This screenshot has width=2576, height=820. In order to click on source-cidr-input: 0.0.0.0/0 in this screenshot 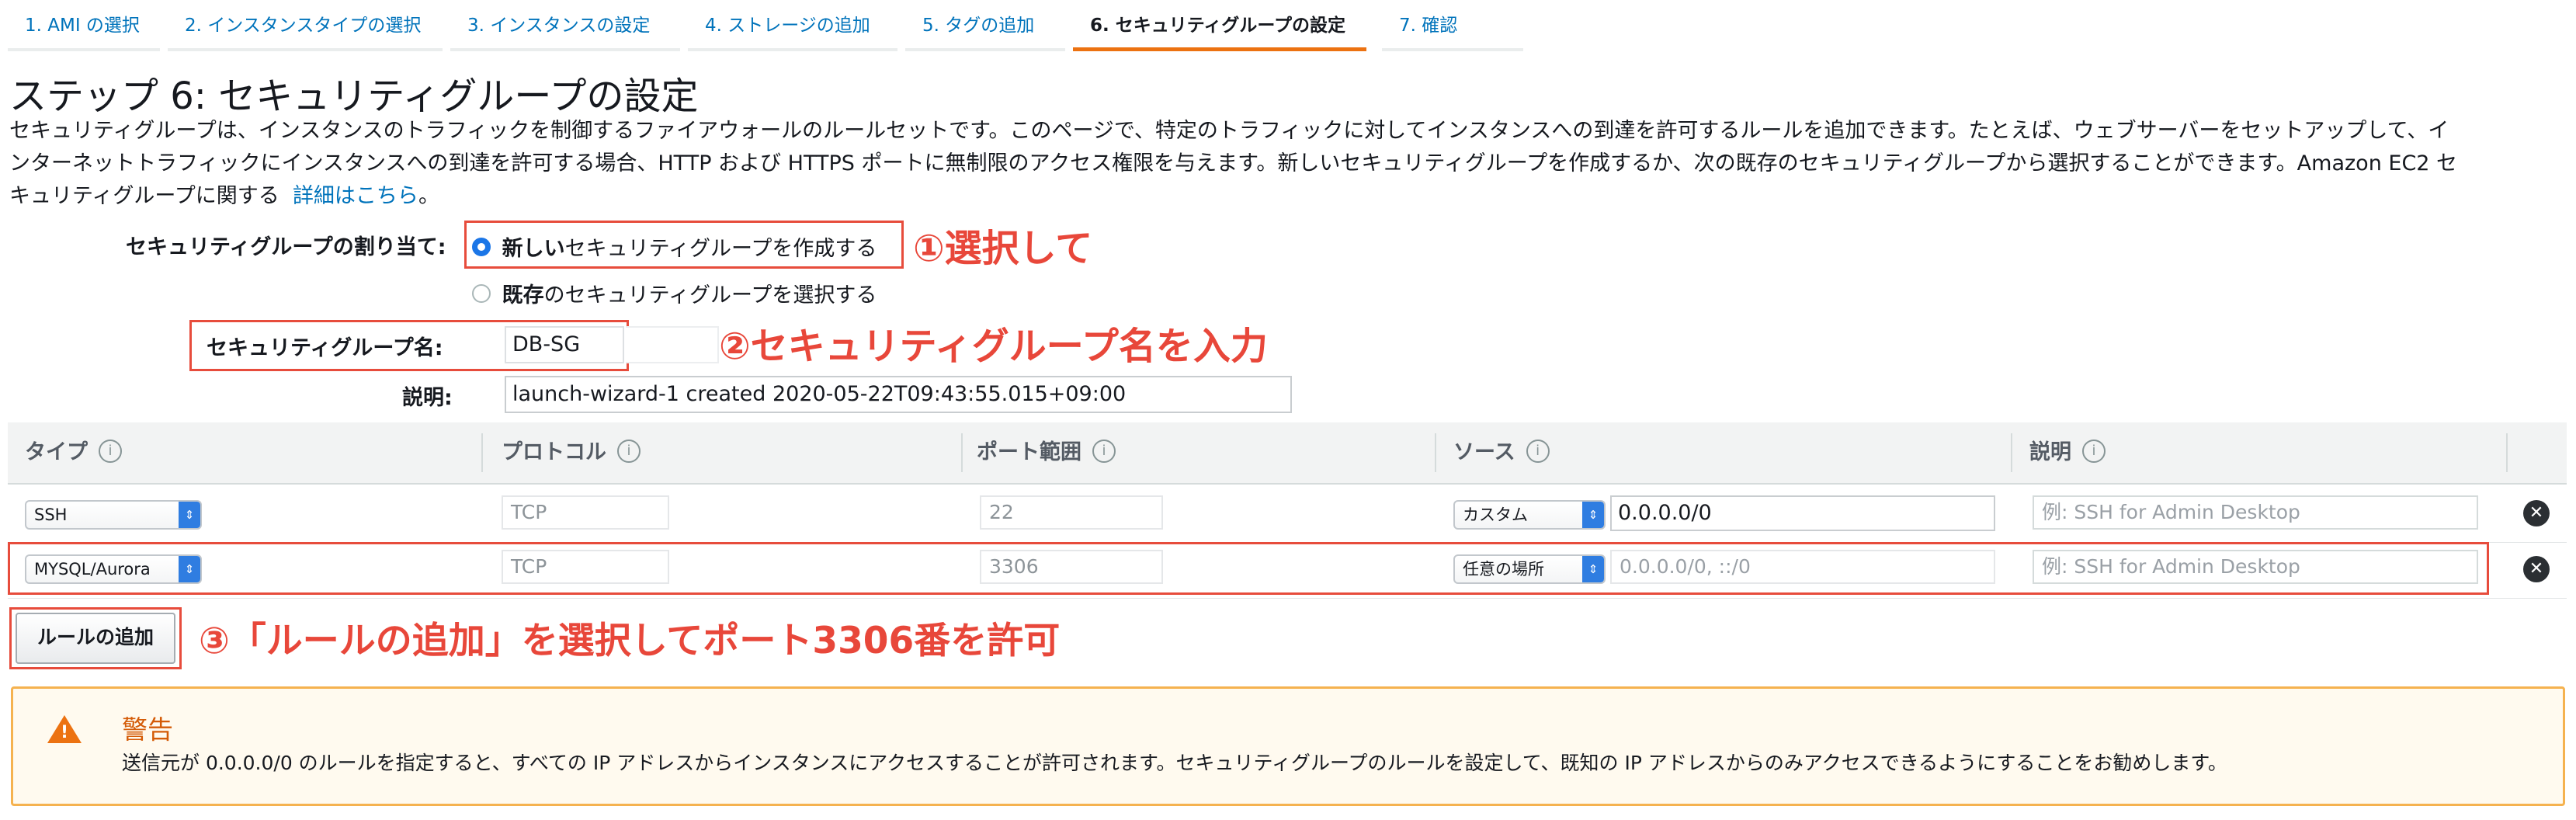, I will do `click(1802, 513)`.